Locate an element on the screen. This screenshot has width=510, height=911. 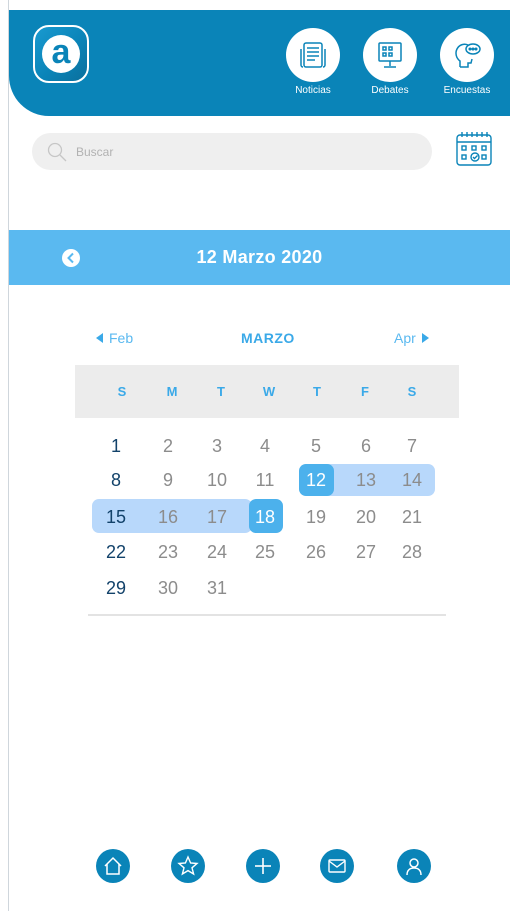
presentation-board-icon is located at coordinates (390, 55).